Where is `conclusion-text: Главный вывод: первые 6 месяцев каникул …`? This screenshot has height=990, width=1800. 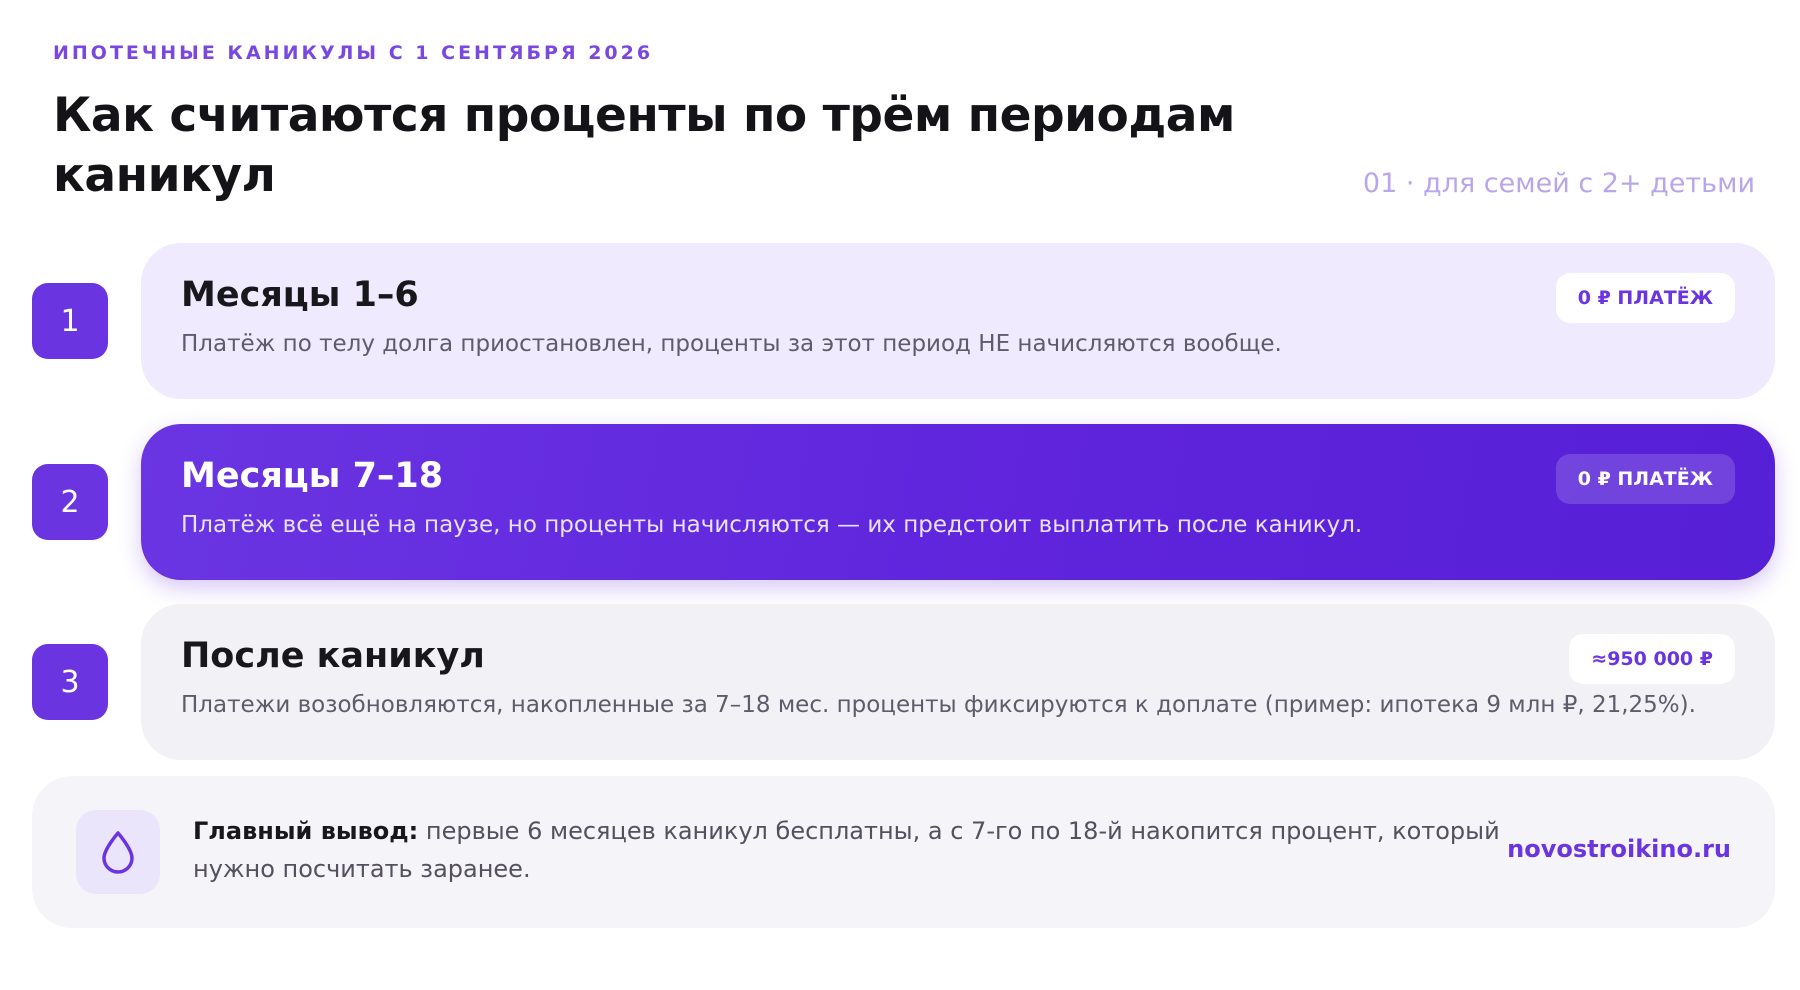 conclusion-text: Главный вывод: первые 6 месяцев каникул … is located at coordinates (858, 850).